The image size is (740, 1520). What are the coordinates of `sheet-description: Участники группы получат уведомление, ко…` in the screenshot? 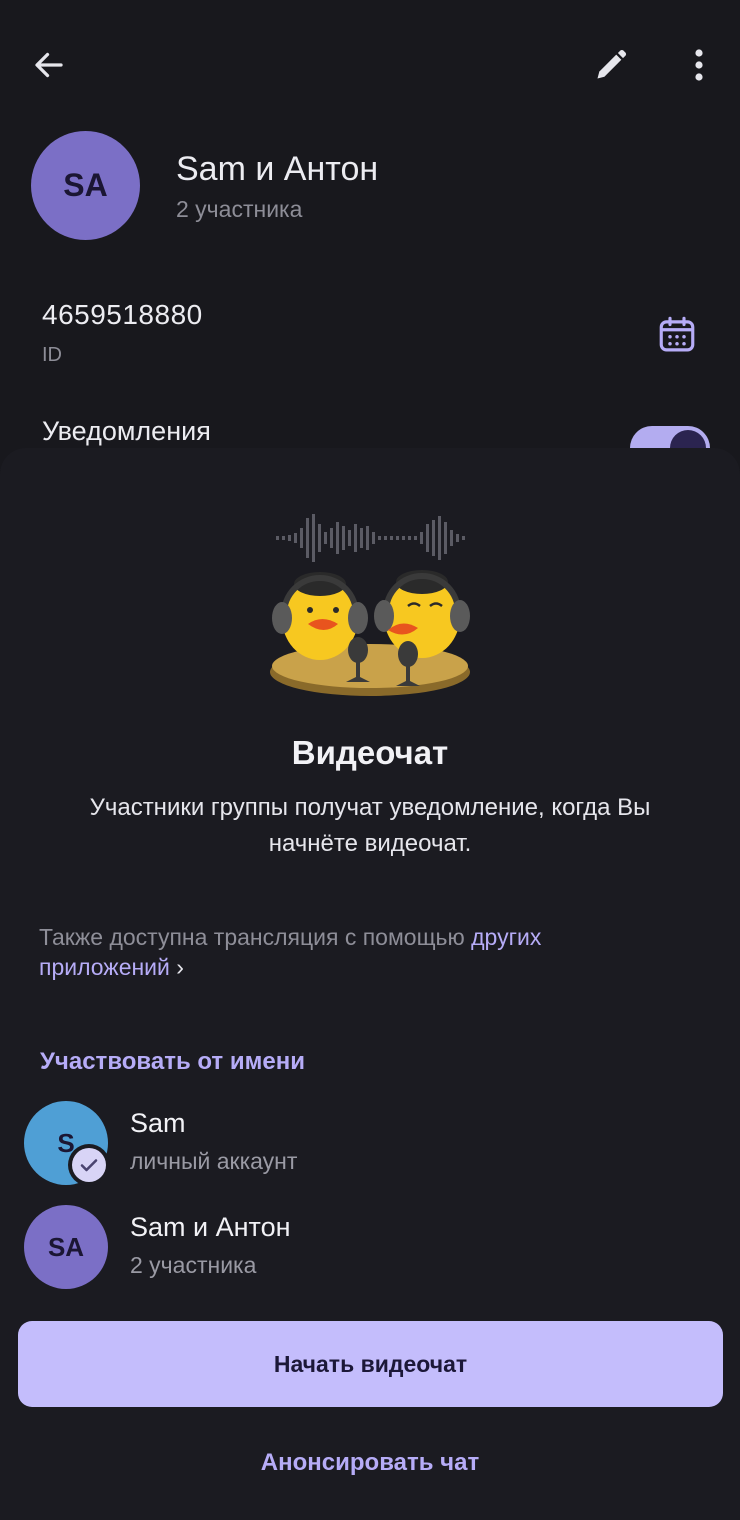 It's located at (370, 825).